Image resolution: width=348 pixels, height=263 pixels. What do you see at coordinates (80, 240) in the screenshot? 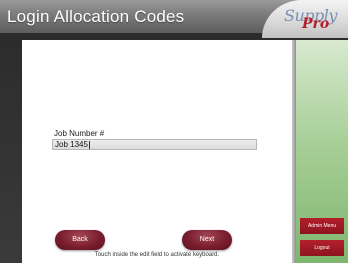
I see `back-button: Back` at bounding box center [80, 240].